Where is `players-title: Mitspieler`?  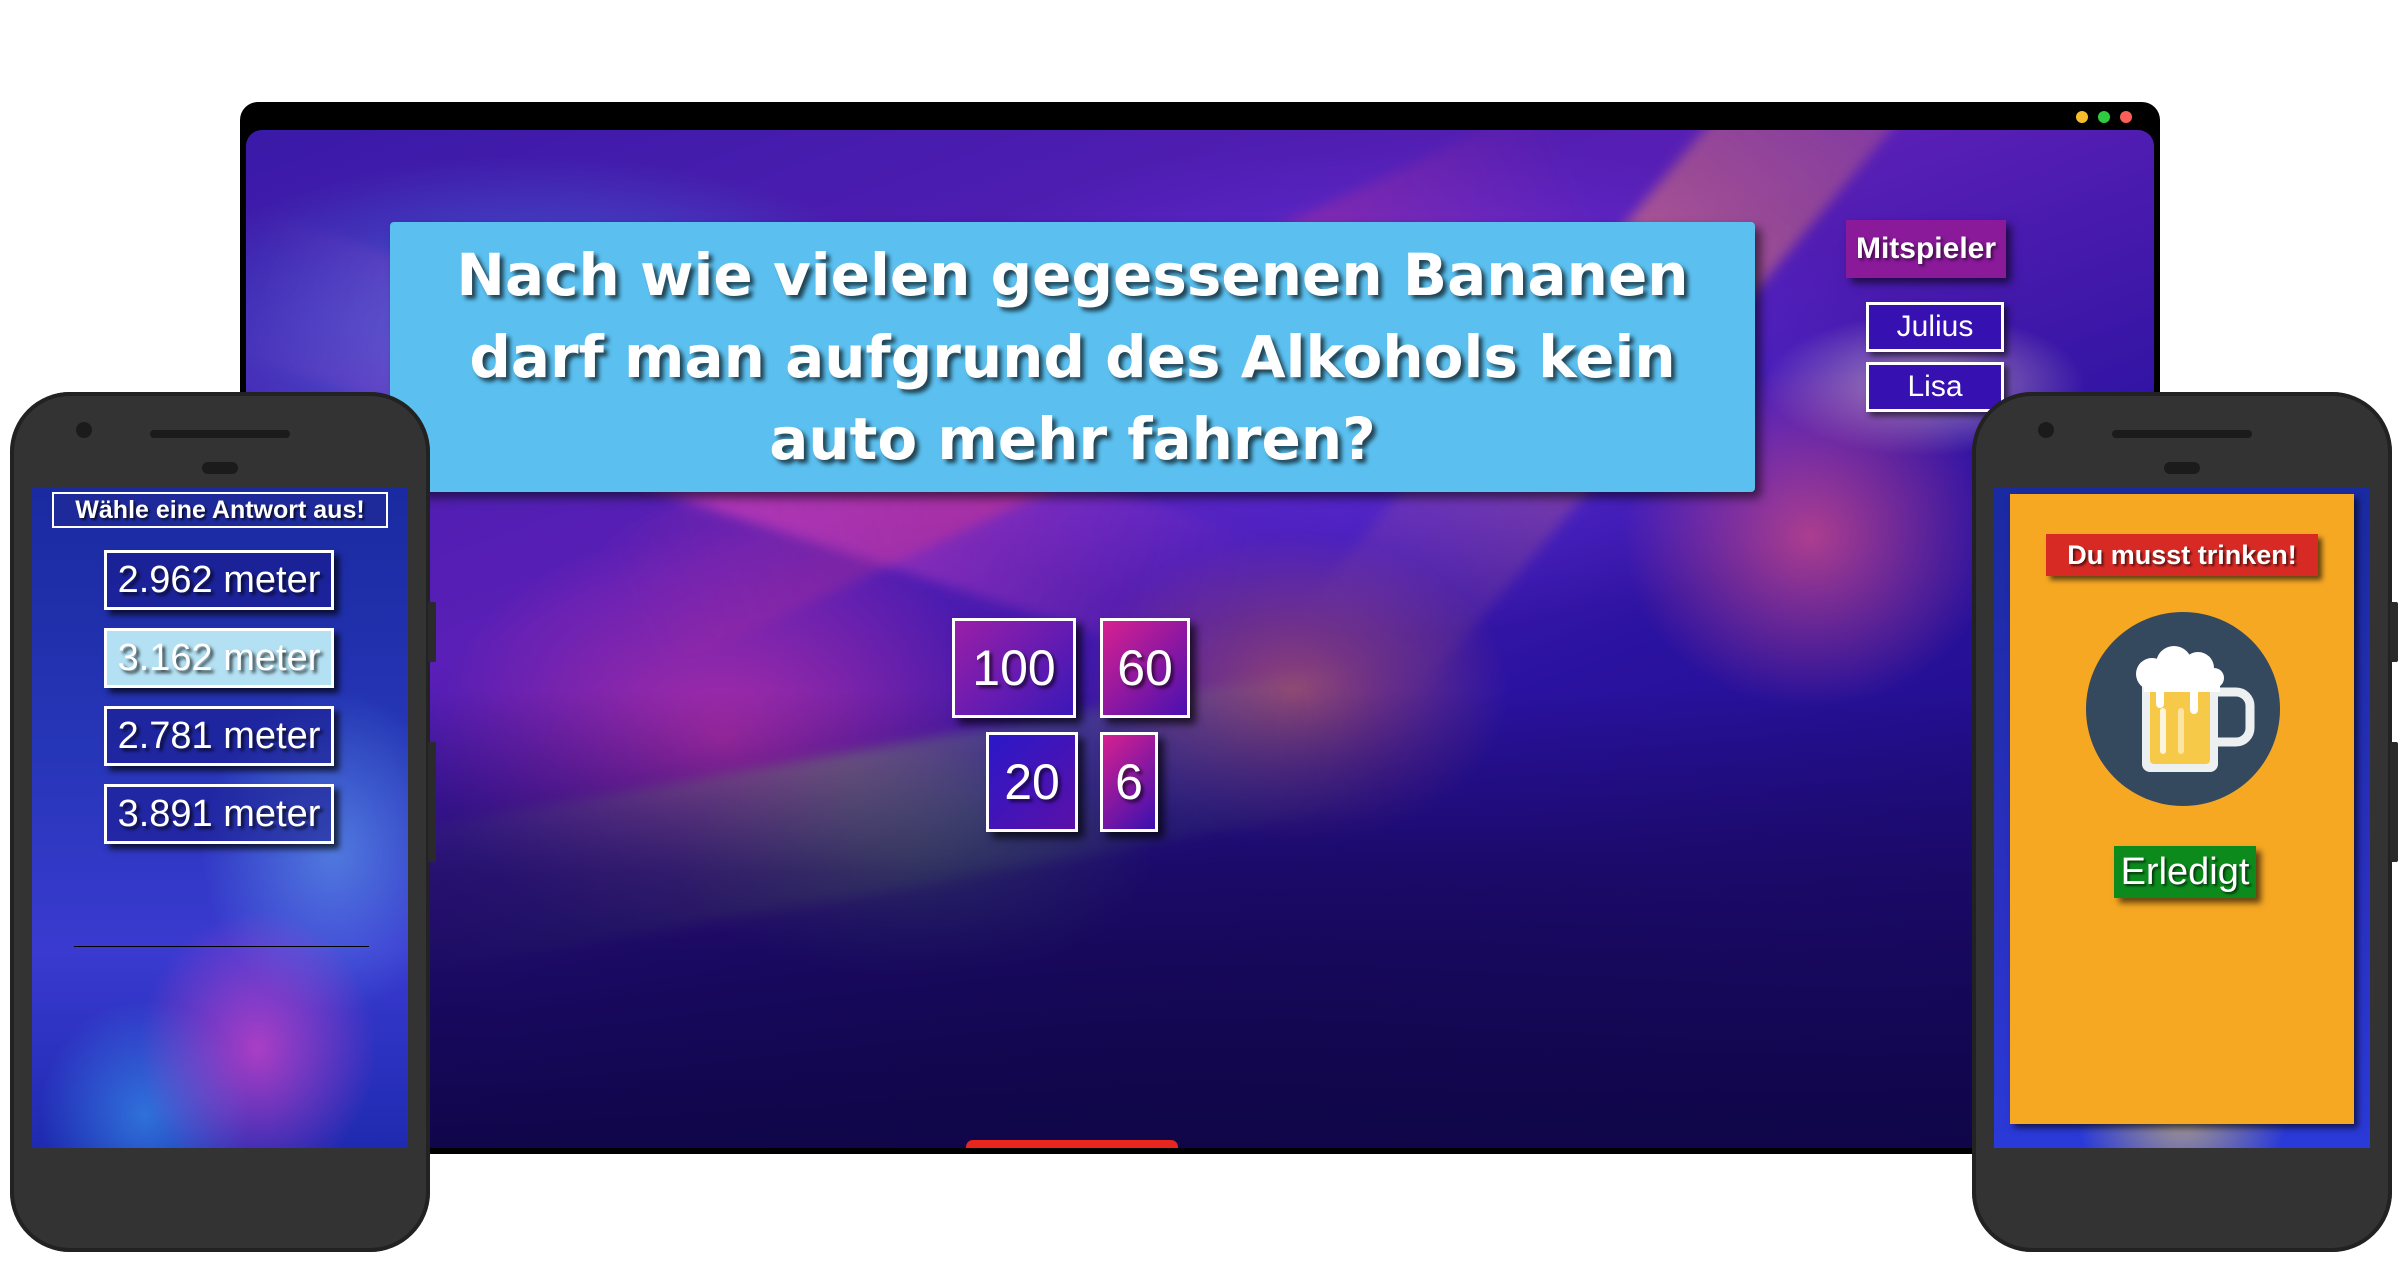 players-title: Mitspieler is located at coordinates (1926, 249).